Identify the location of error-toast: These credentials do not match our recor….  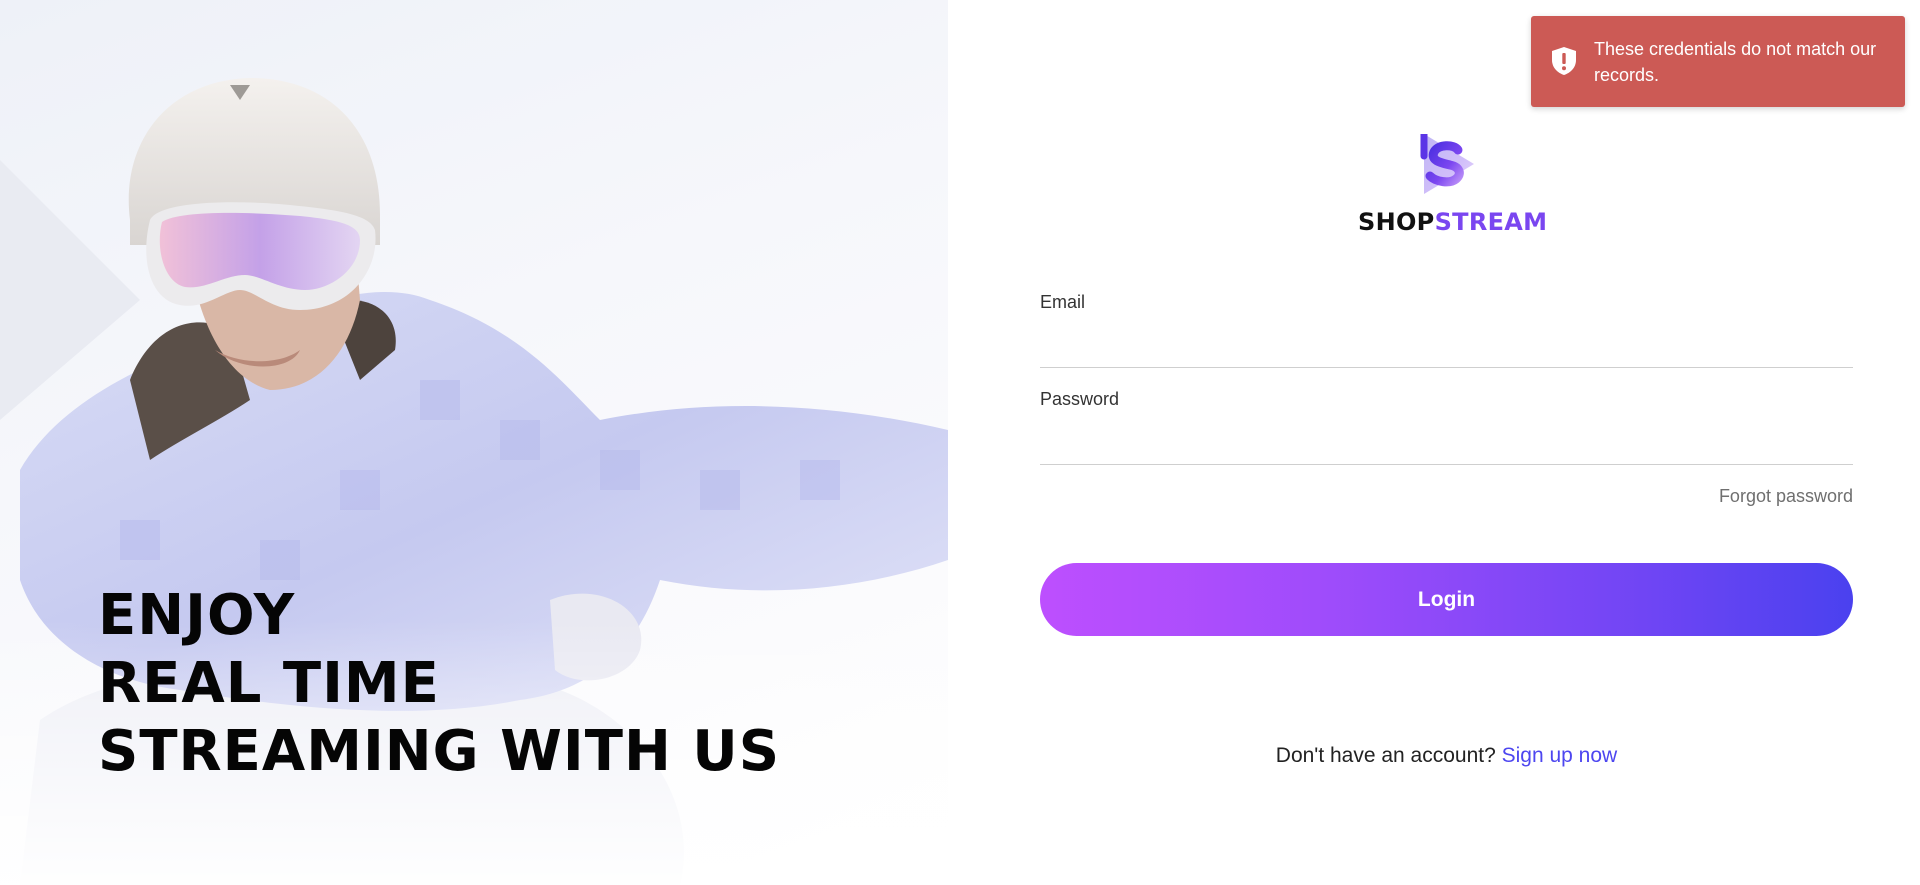
(1718, 61).